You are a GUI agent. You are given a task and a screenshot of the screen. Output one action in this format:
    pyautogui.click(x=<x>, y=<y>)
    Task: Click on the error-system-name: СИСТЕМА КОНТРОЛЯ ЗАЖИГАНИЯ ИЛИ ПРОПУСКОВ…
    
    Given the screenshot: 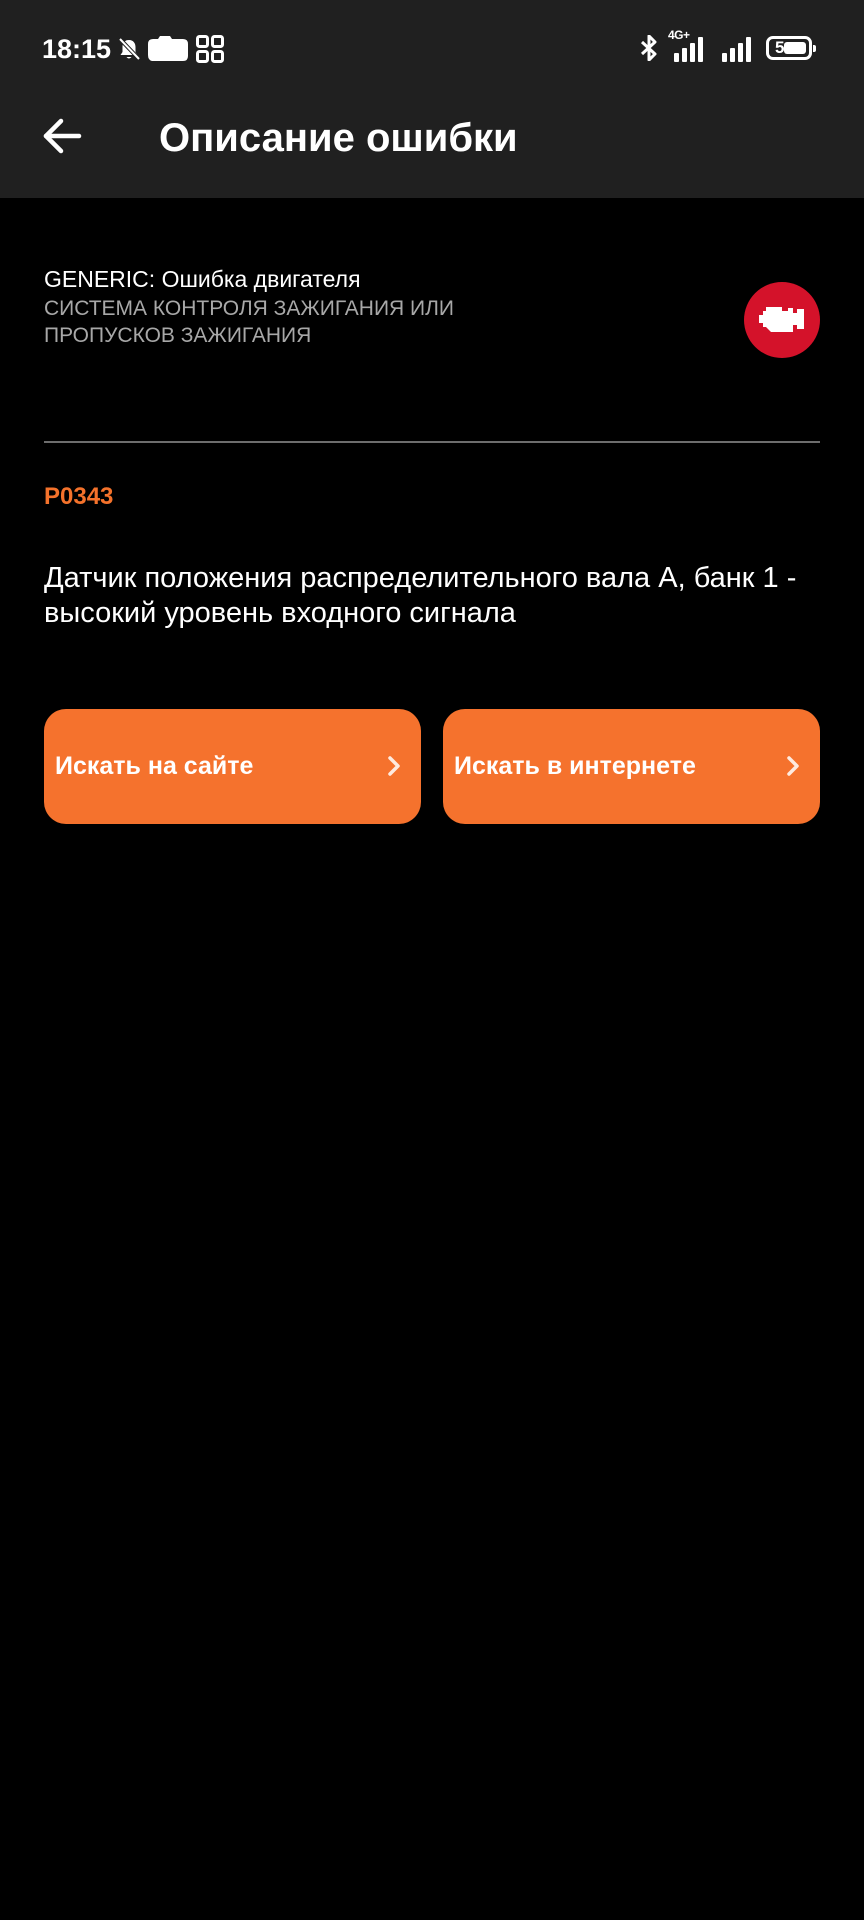 What is the action you would take?
    pyautogui.click(x=249, y=322)
    